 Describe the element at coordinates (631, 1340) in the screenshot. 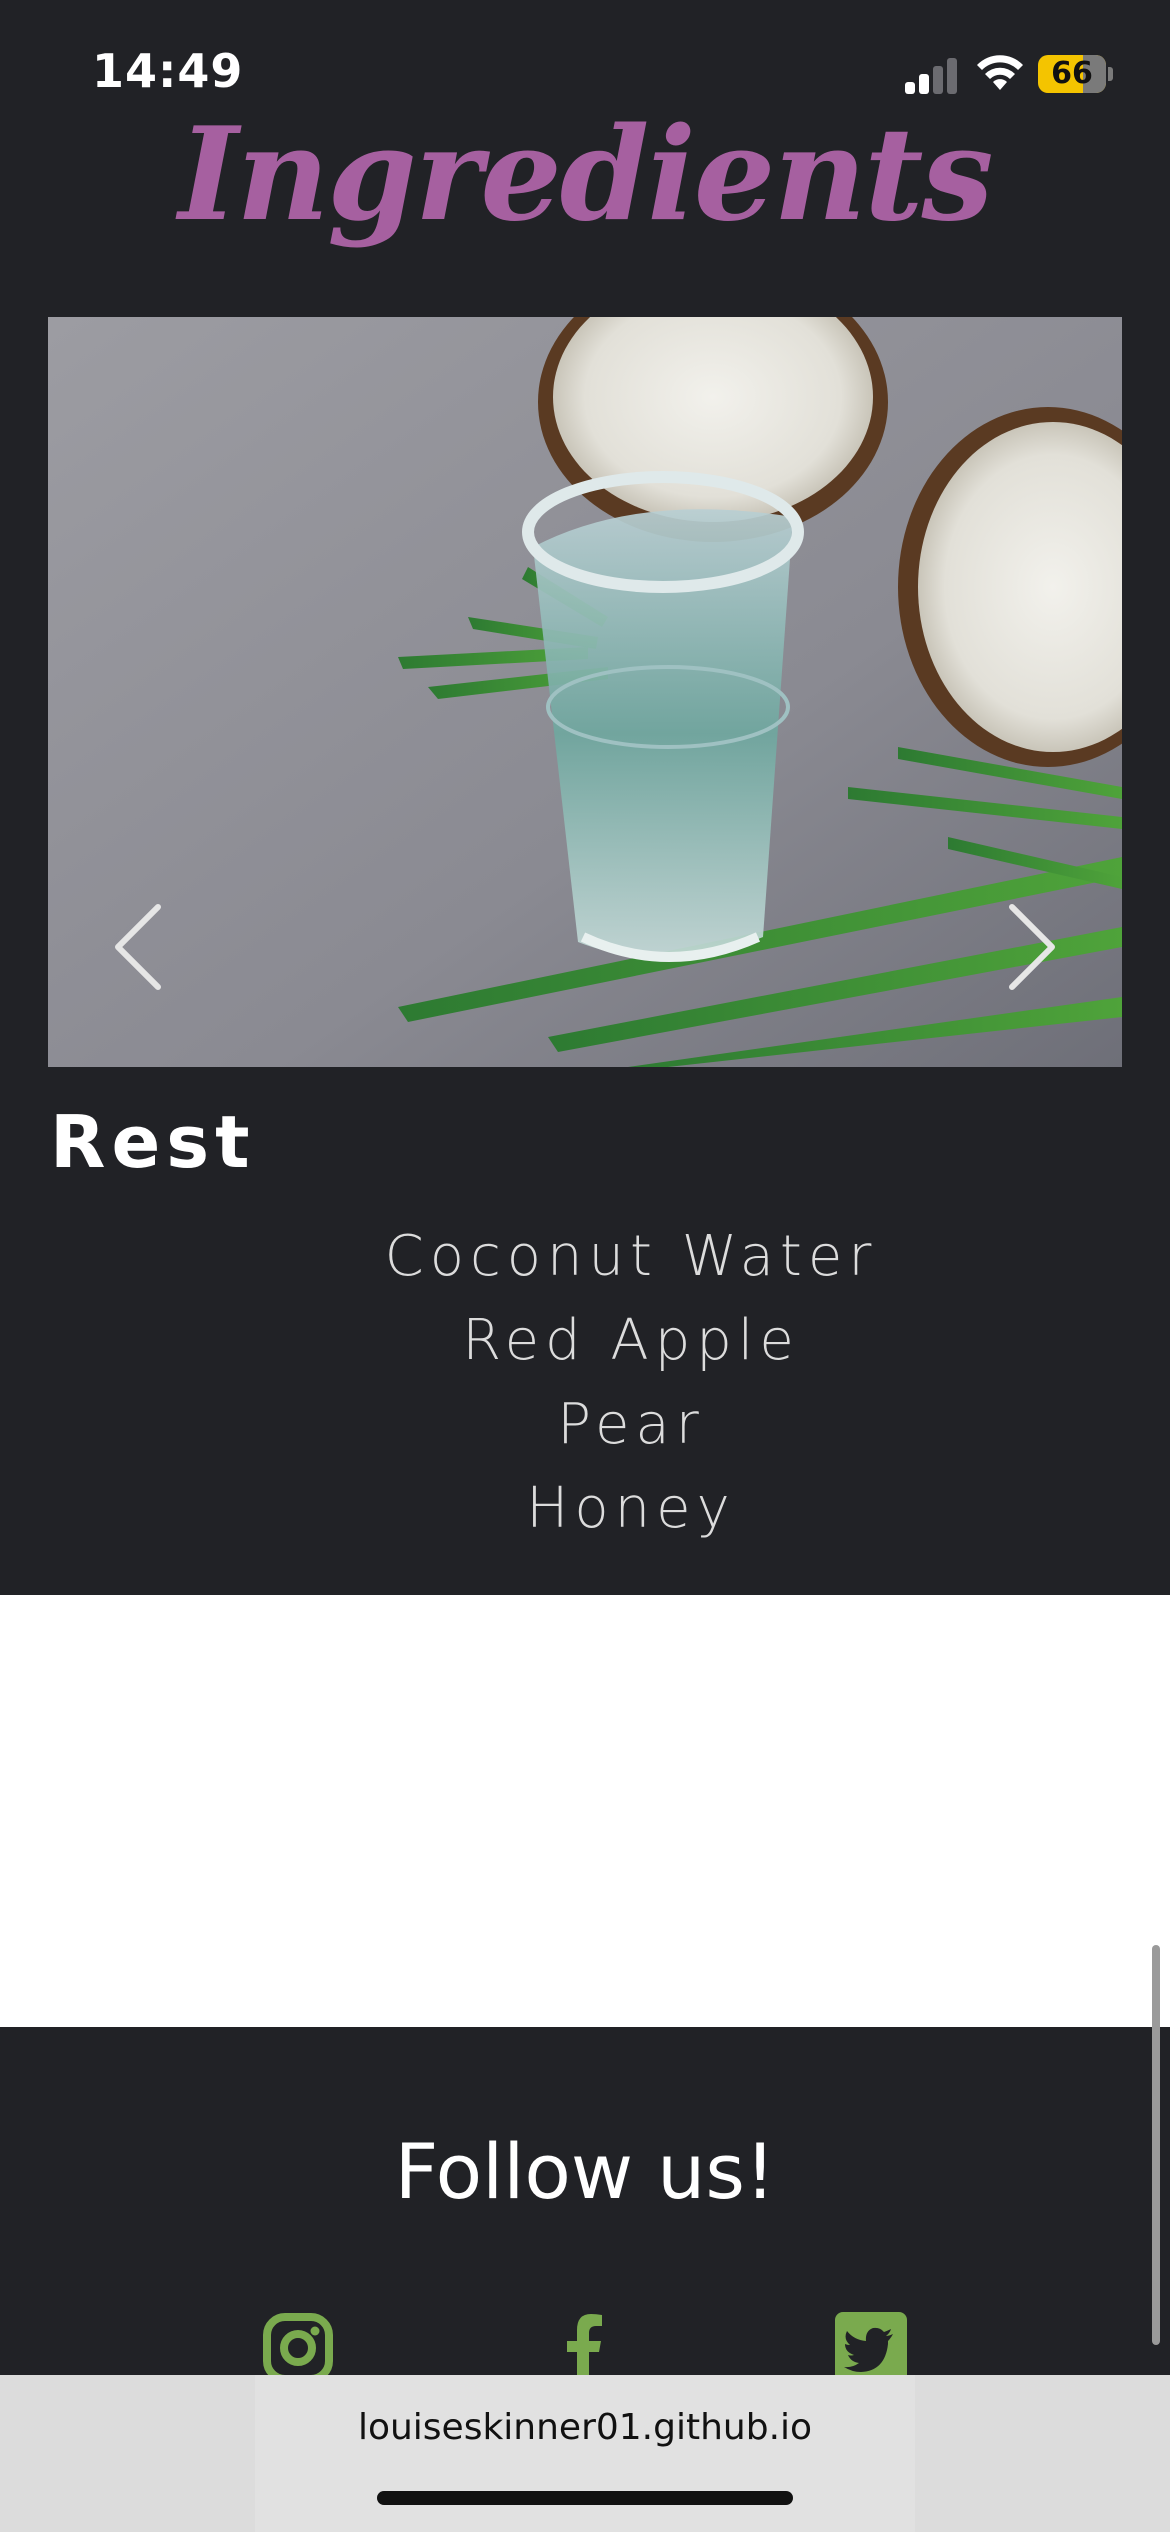

I see `ingredient-item: Red Apple` at that location.